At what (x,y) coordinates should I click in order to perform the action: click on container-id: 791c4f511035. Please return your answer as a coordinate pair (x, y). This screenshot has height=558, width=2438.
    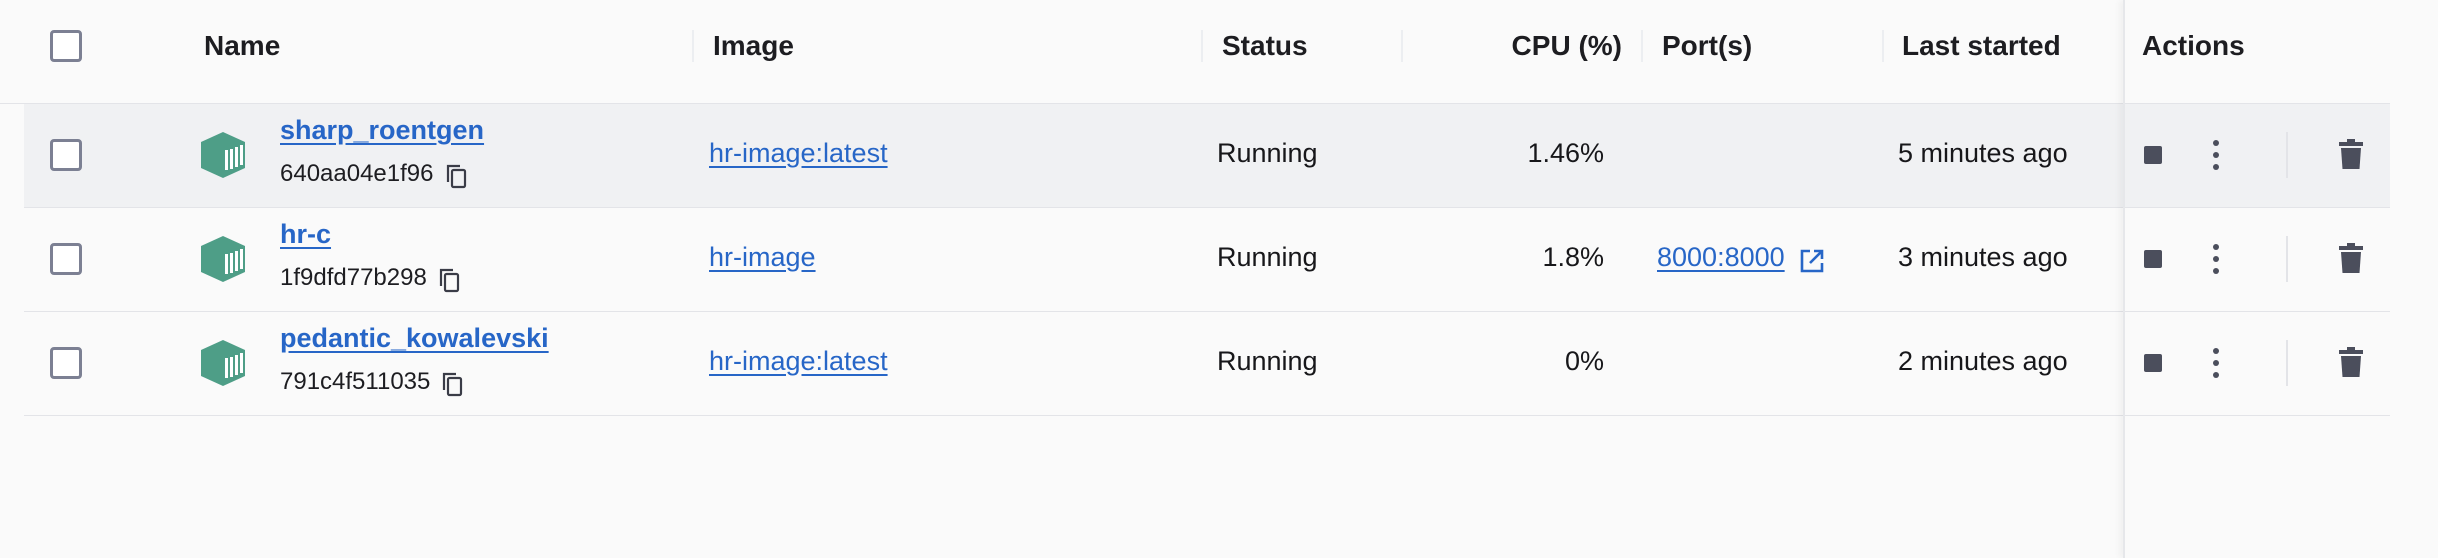
    Looking at the image, I should click on (355, 381).